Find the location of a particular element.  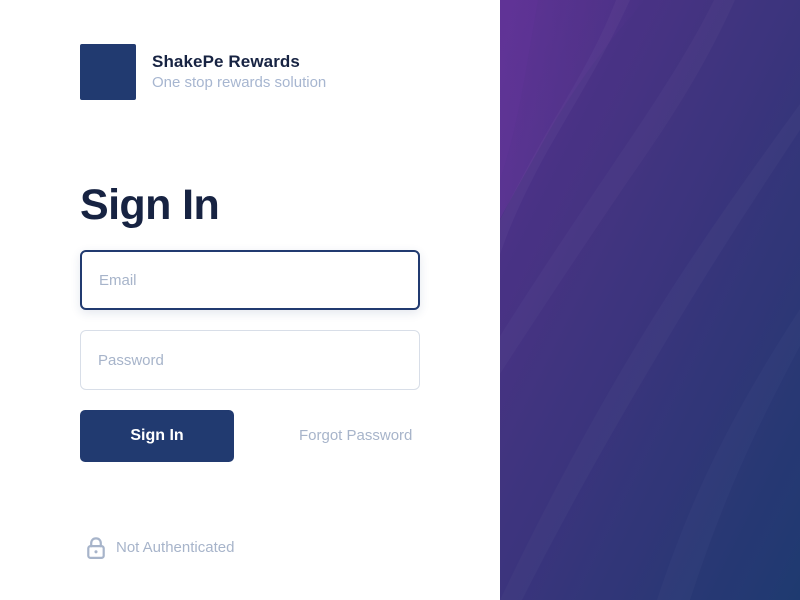

page-title: Sign In is located at coordinates (150, 205).